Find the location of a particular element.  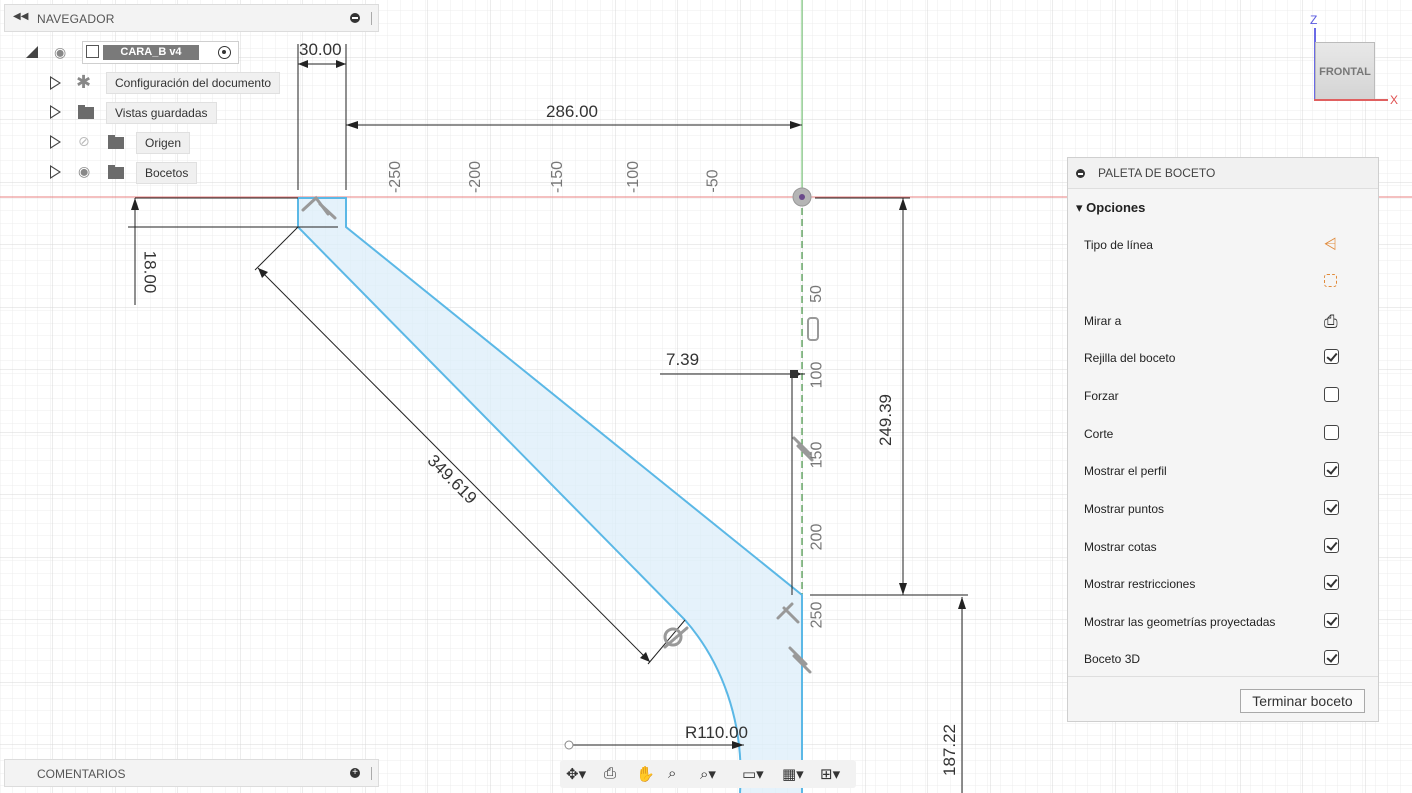

tree-item-saved-views: Vistas guardadas is located at coordinates (161, 113).